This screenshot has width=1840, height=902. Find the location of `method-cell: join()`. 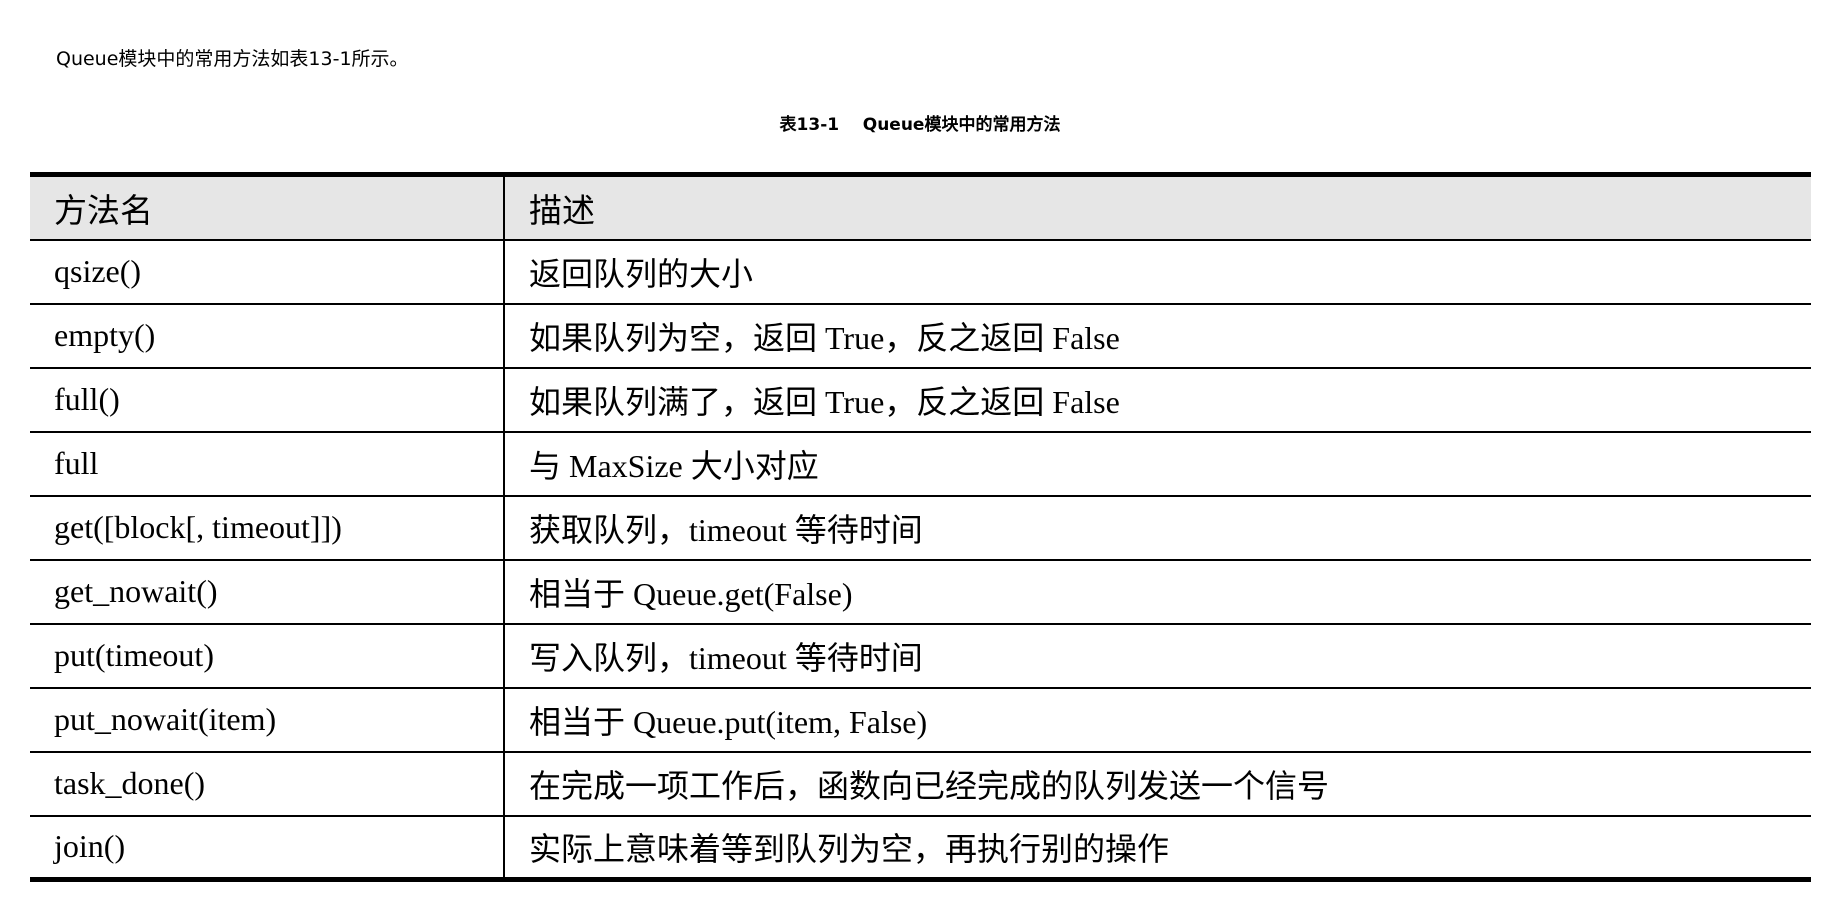

method-cell: join() is located at coordinates (267, 847).